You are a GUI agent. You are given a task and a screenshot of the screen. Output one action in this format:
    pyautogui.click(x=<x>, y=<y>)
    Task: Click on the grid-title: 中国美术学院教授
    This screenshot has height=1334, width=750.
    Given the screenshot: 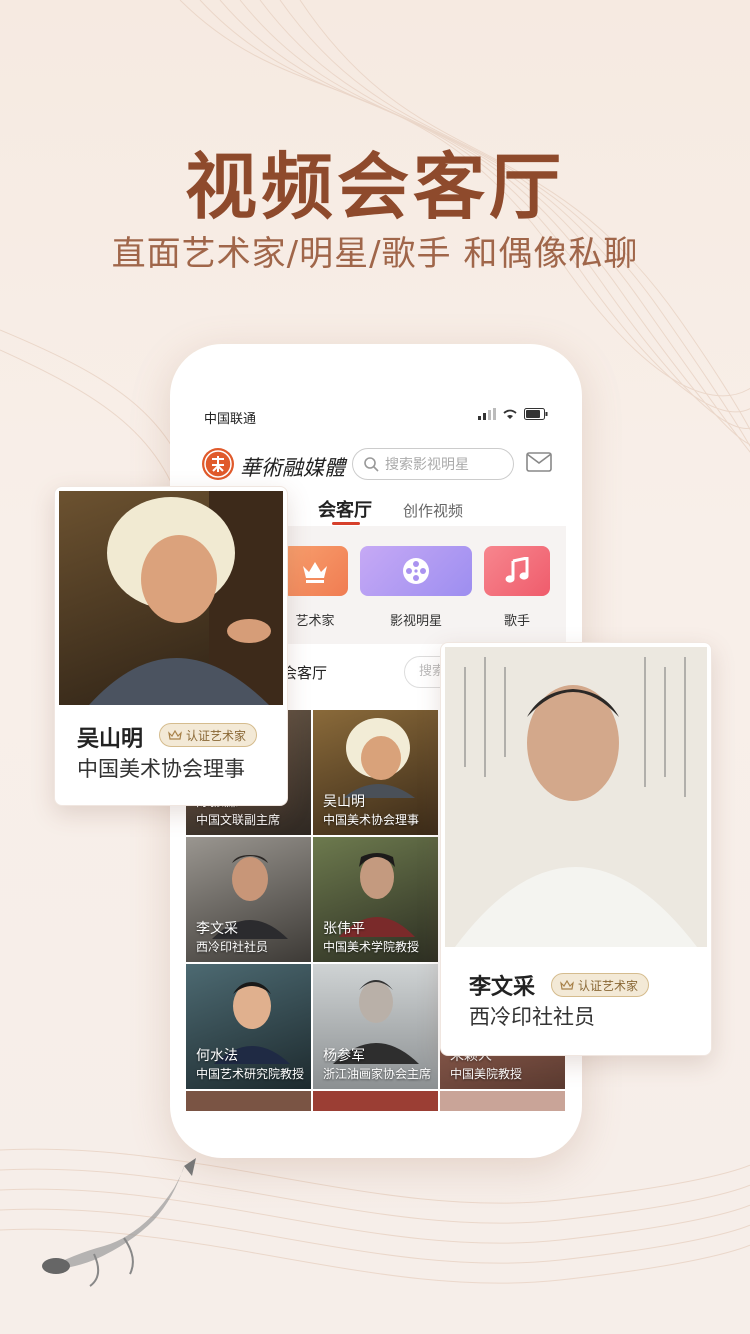 What is the action you would take?
    pyautogui.click(x=371, y=947)
    